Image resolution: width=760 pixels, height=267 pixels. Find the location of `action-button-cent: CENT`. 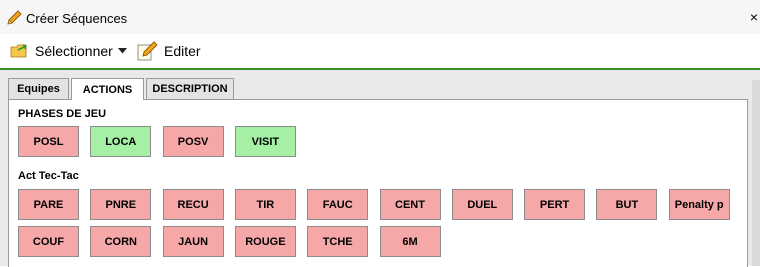

action-button-cent: CENT is located at coordinates (410, 204).